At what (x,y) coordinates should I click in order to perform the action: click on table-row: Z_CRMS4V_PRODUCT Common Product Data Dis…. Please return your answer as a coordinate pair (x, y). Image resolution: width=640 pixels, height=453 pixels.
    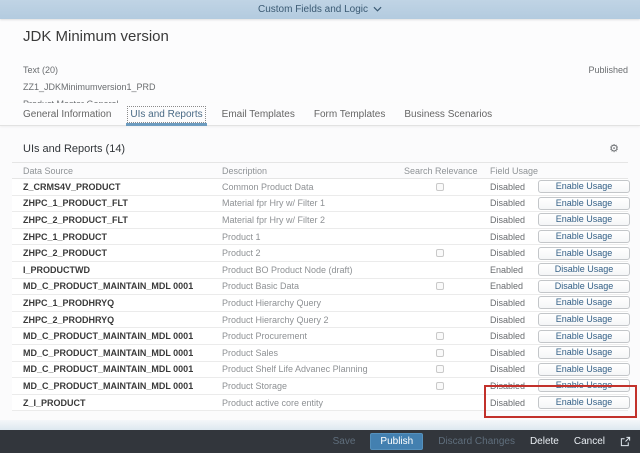
    Looking at the image, I should click on (321, 187).